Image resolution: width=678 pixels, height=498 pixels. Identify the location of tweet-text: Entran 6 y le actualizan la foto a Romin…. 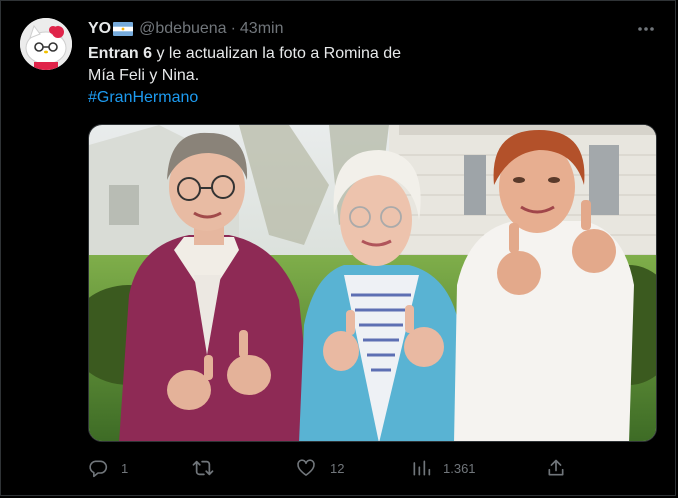
(368, 76).